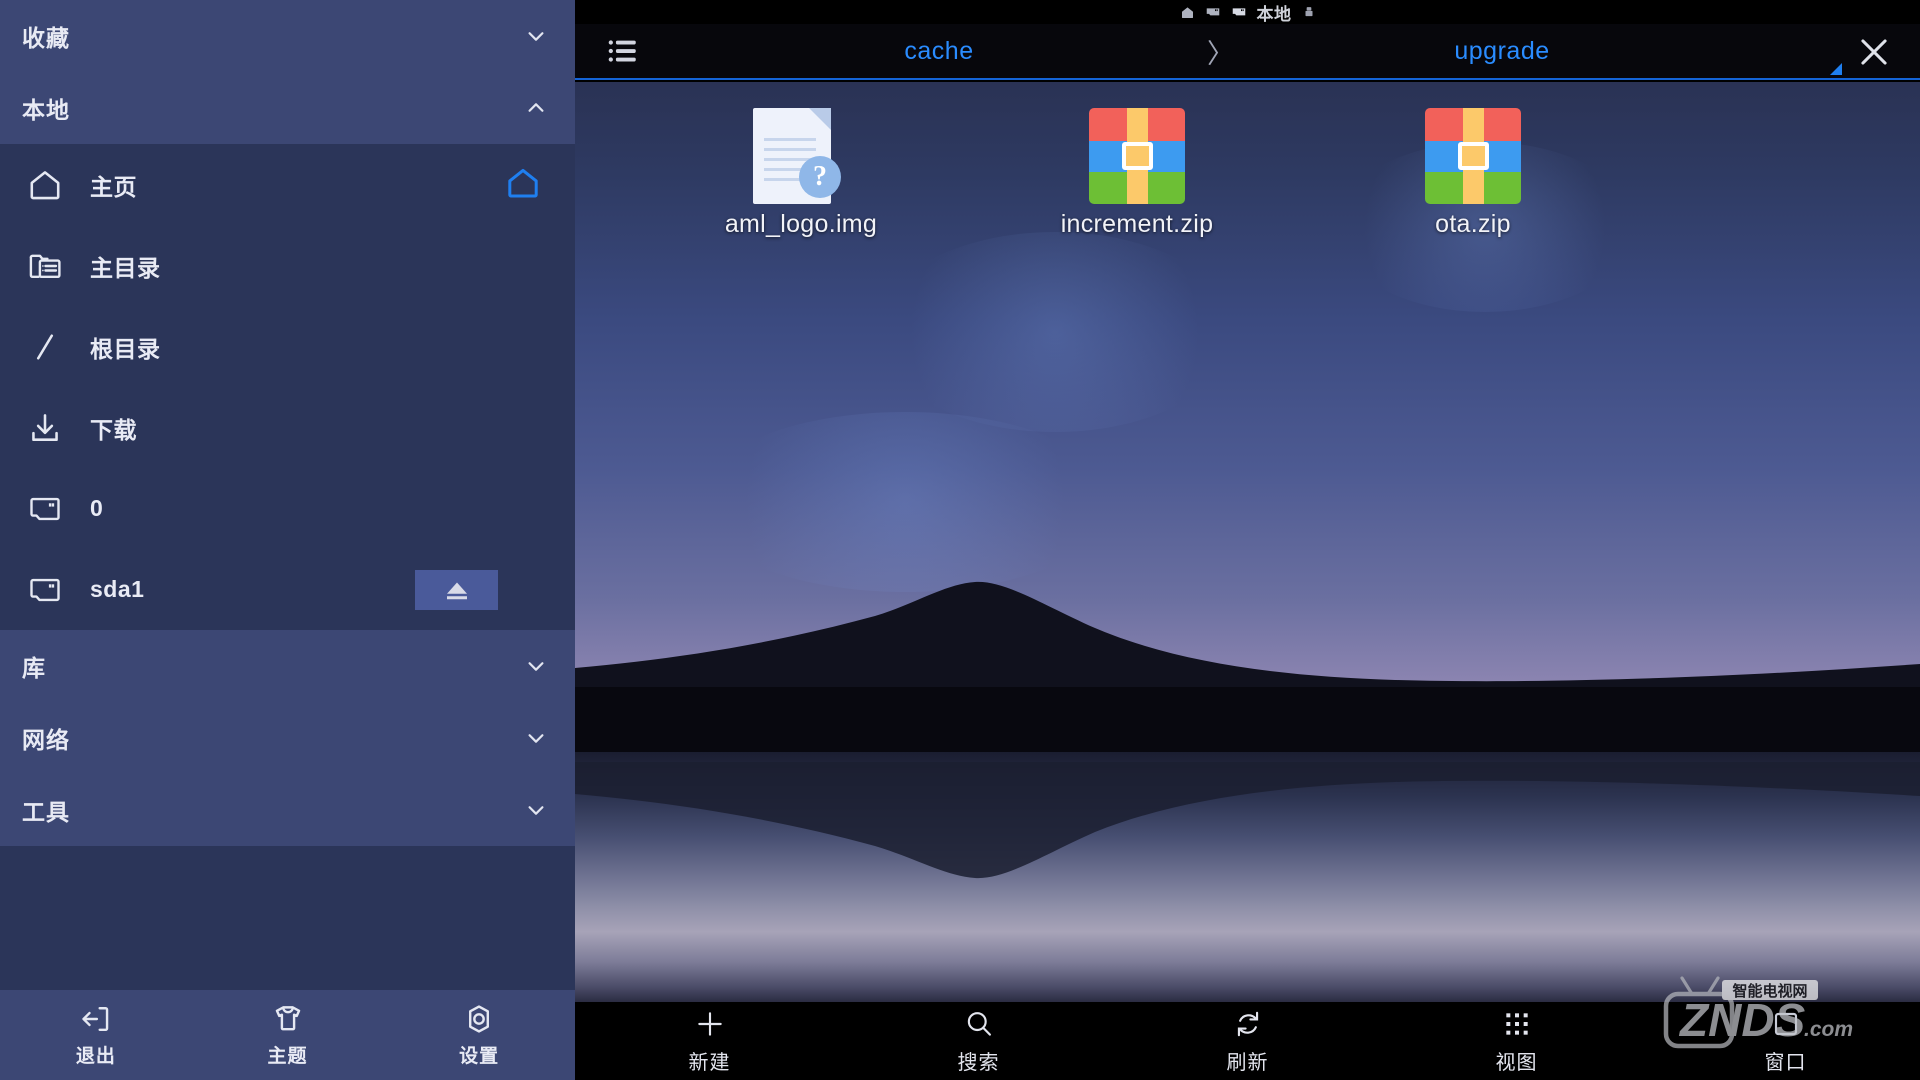 The height and width of the screenshot is (1080, 1920). What do you see at coordinates (979, 1023) in the screenshot?
I see `search-icon` at bounding box center [979, 1023].